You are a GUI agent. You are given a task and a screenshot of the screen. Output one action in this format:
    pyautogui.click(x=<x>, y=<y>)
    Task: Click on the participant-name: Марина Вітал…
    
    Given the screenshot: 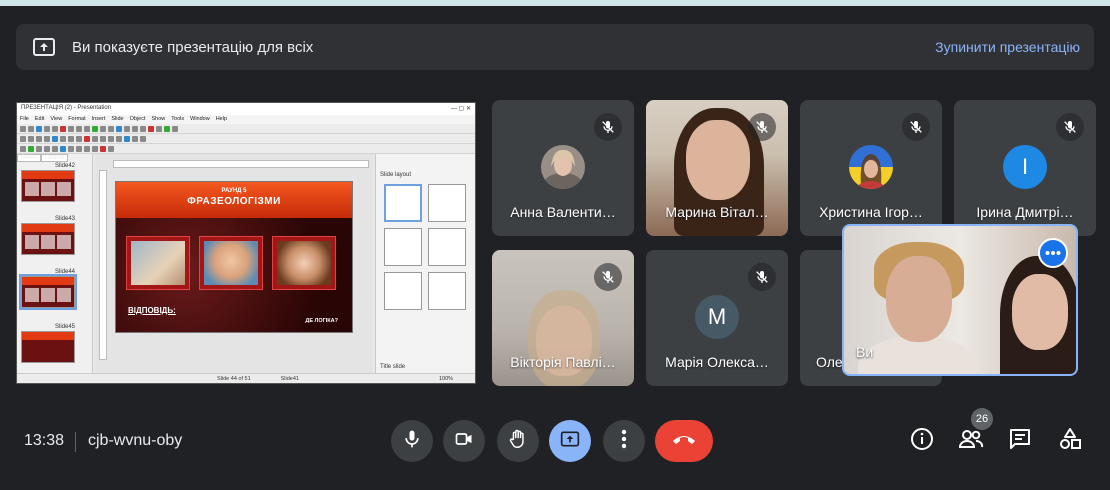 What is the action you would take?
    pyautogui.click(x=717, y=212)
    